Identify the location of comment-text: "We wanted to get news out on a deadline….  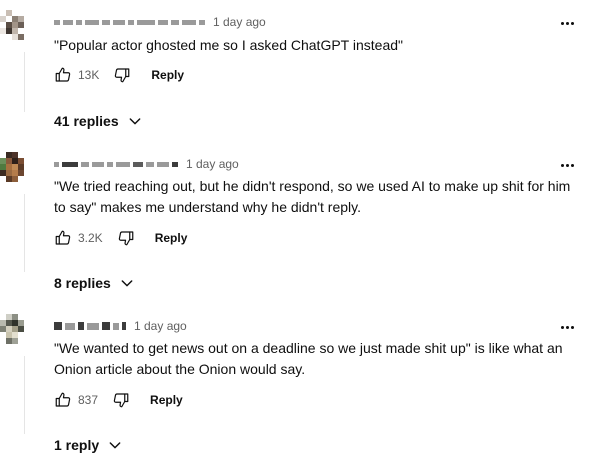
(308, 358).